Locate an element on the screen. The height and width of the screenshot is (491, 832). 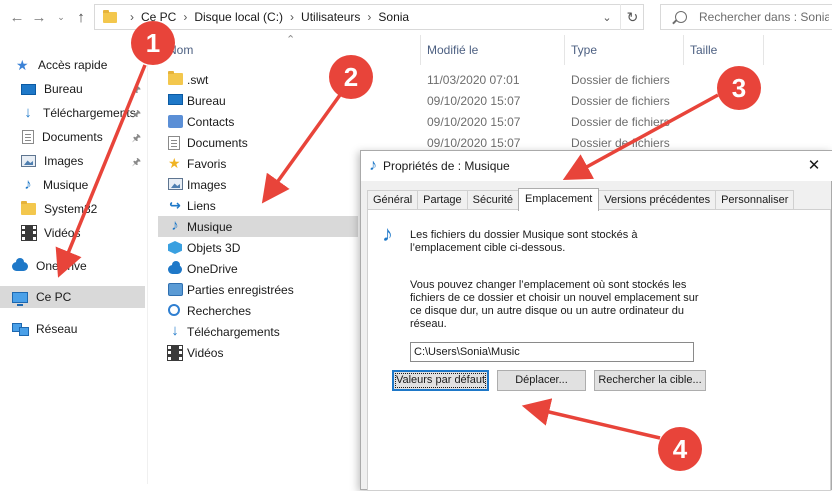
favorites-icon: ★ is located at coordinates (174, 163).